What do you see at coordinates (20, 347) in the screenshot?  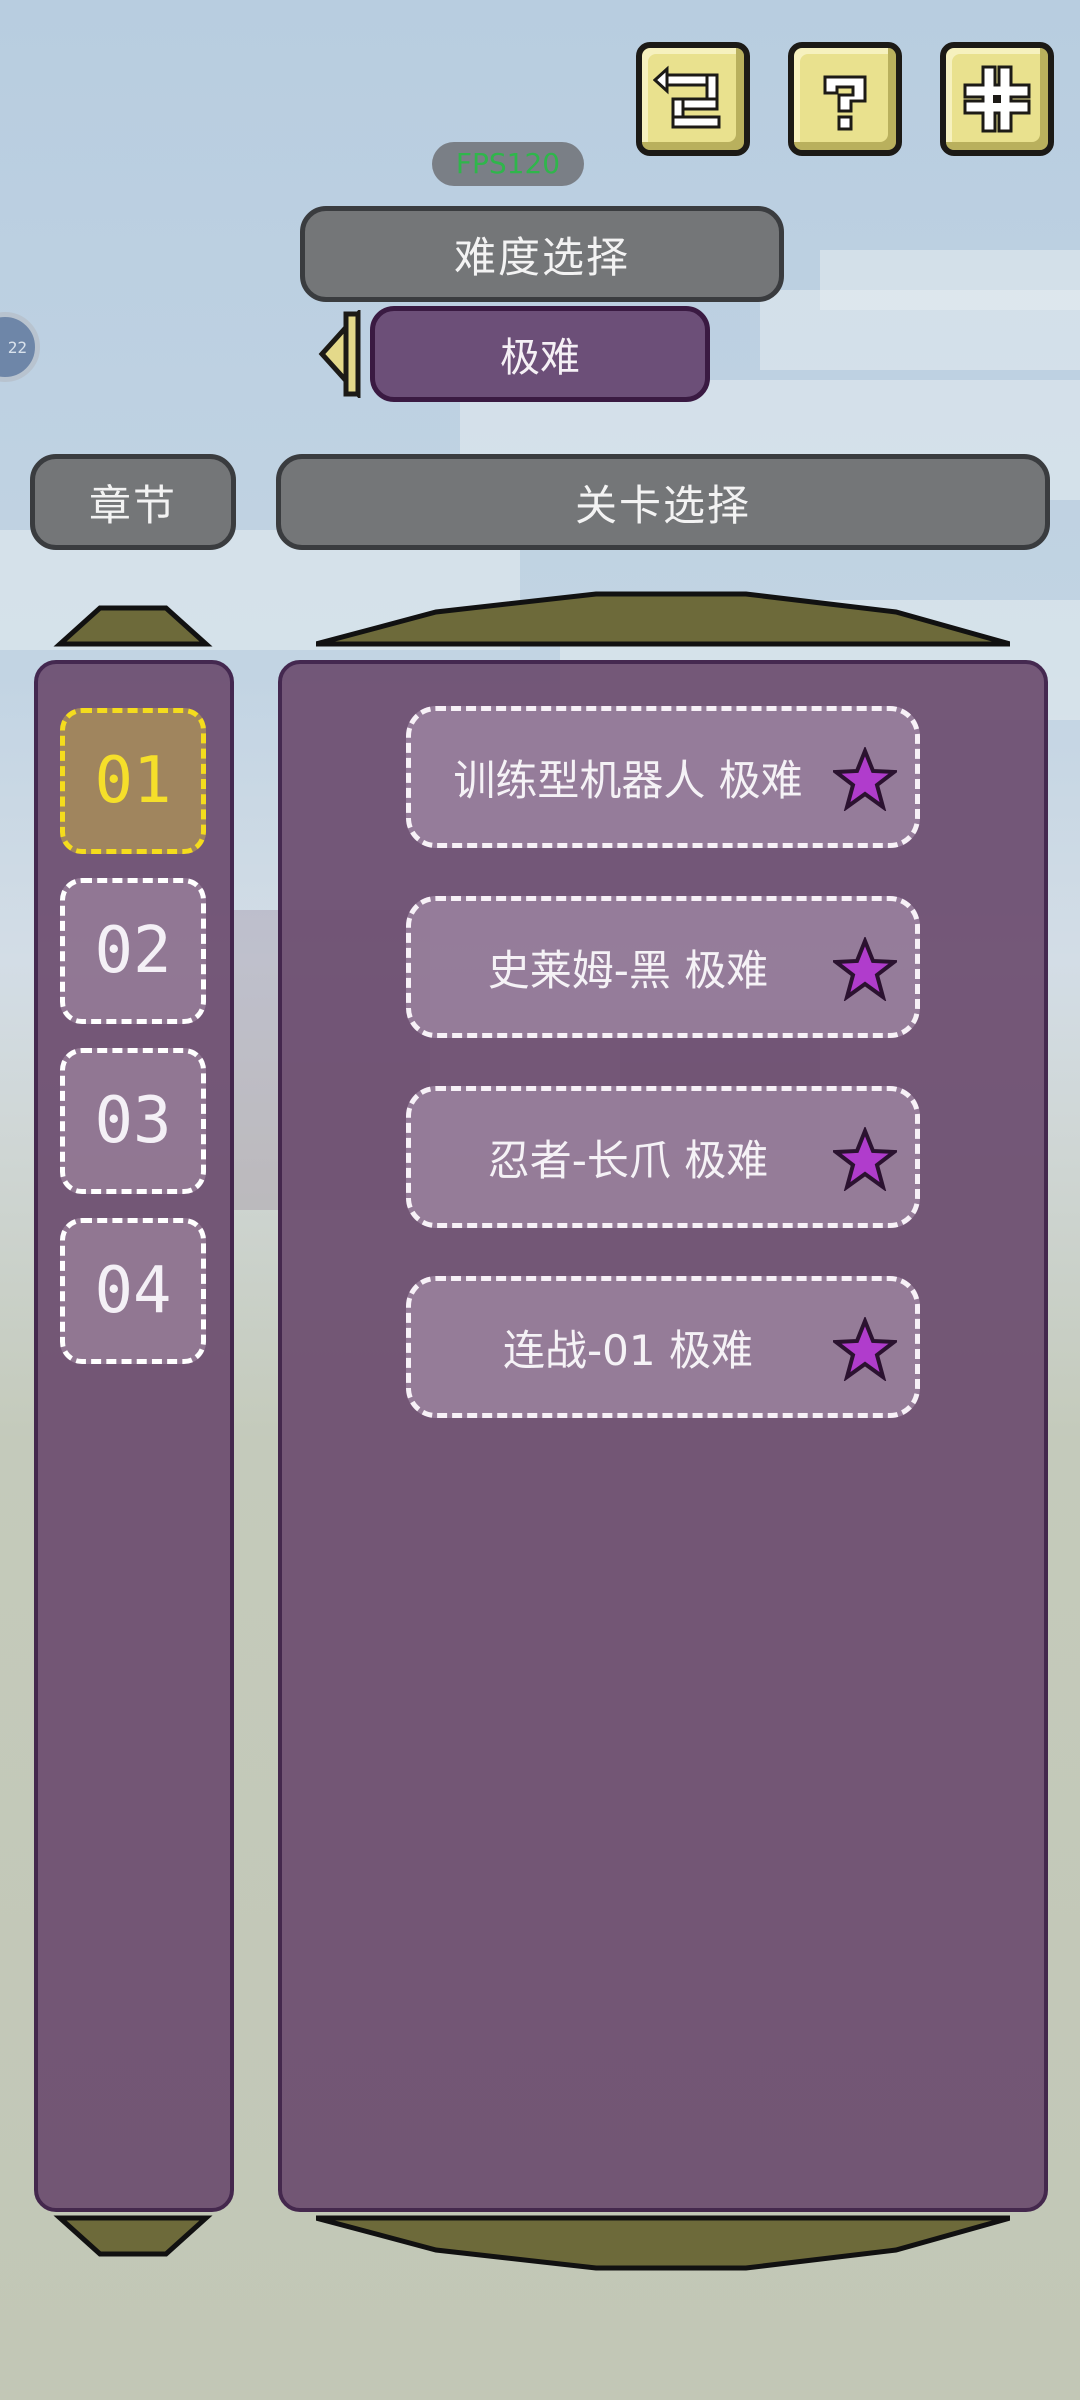 I see `side-badge: 22` at bounding box center [20, 347].